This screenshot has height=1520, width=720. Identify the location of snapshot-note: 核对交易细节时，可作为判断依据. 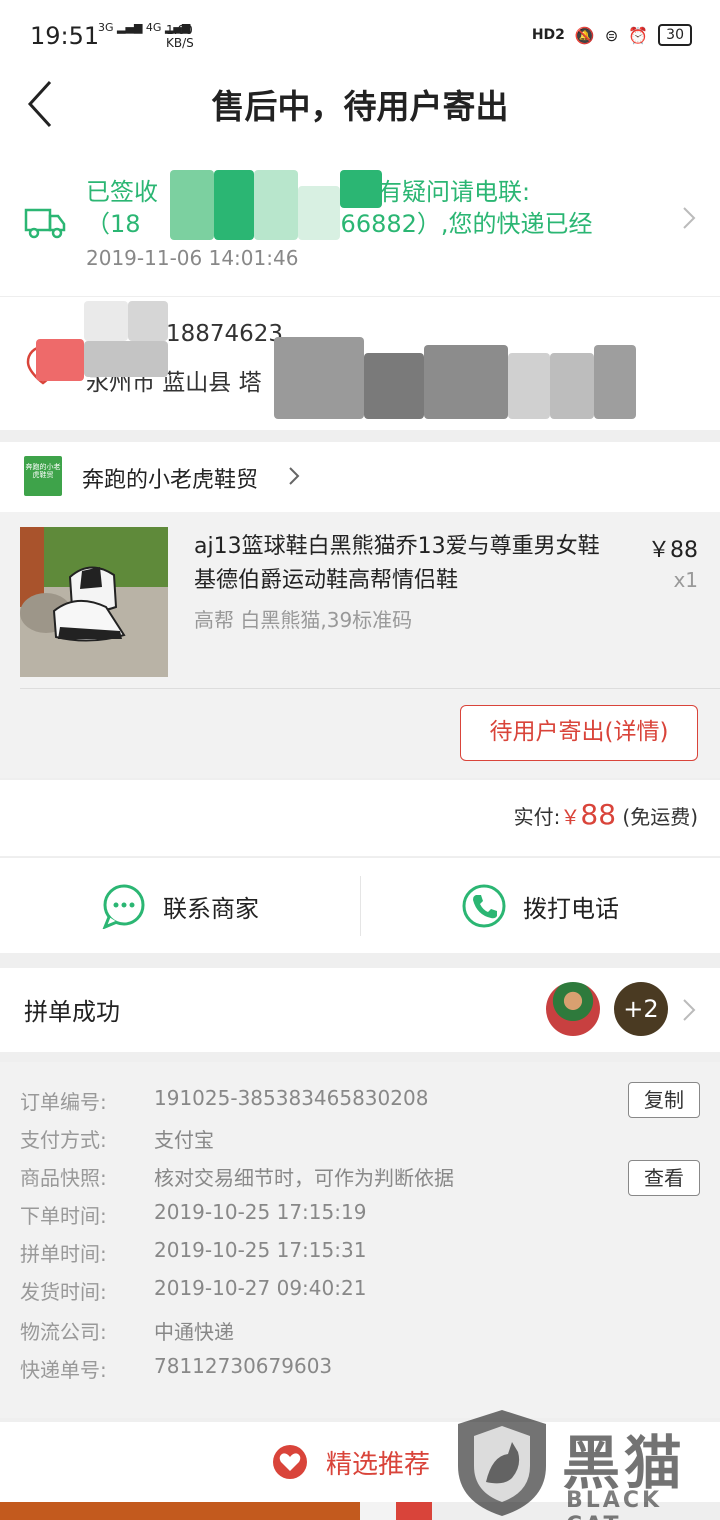
(304, 1178).